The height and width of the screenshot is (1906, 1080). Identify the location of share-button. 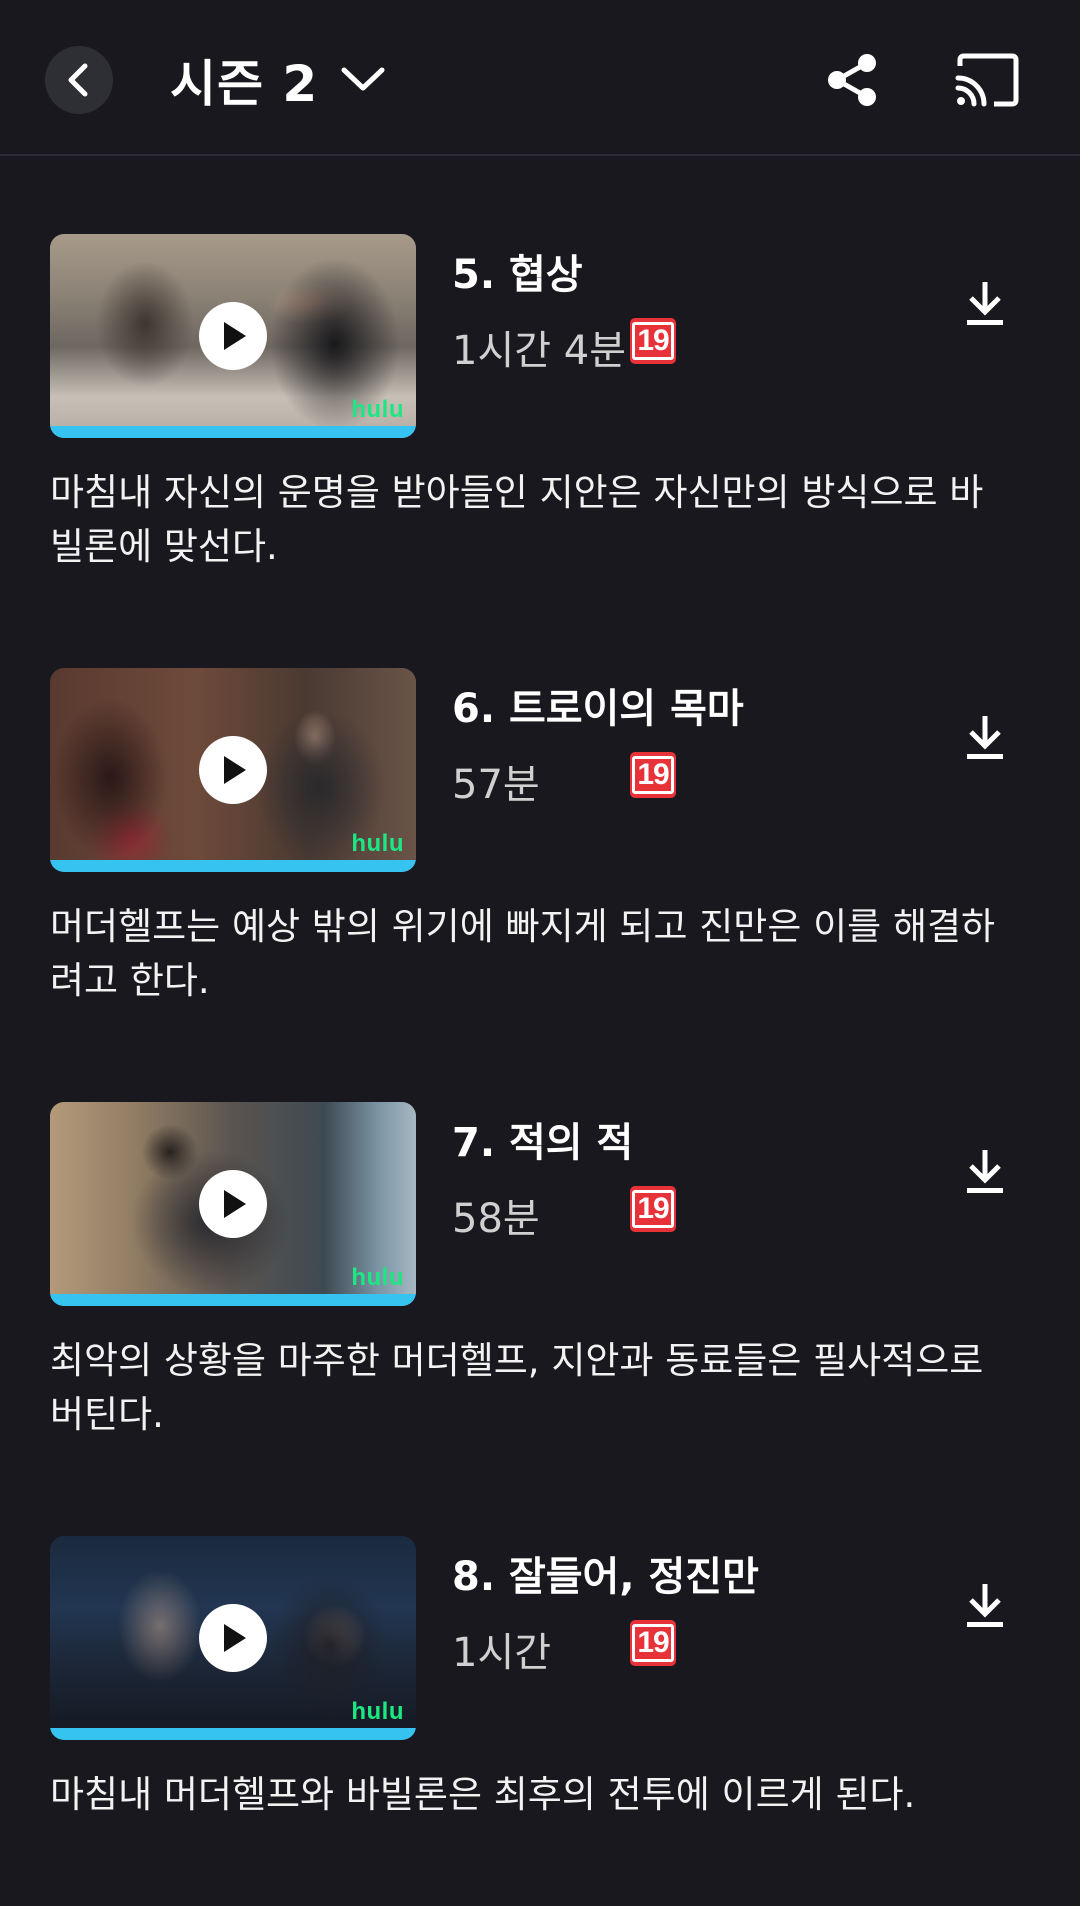
(852, 80).